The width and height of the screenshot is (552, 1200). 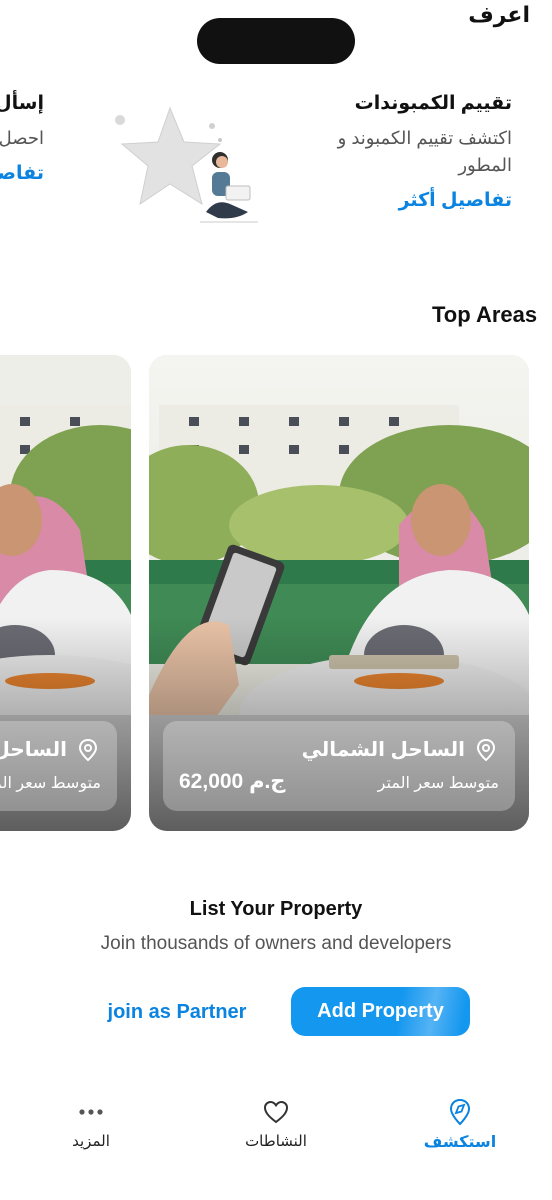 I want to click on section-label: اعرف, so click(x=499, y=14).